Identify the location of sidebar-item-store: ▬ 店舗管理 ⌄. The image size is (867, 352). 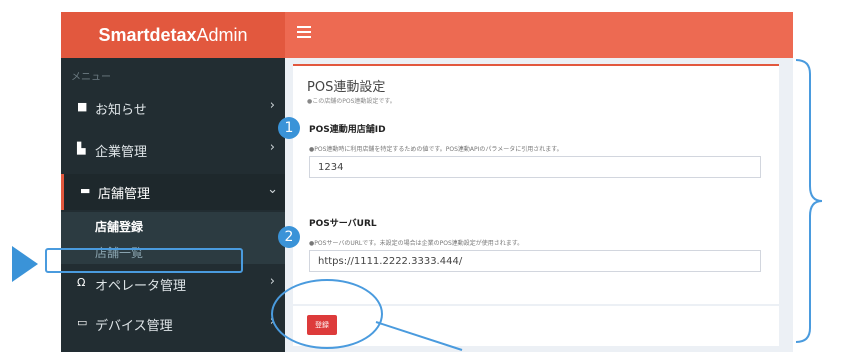
(174, 192).